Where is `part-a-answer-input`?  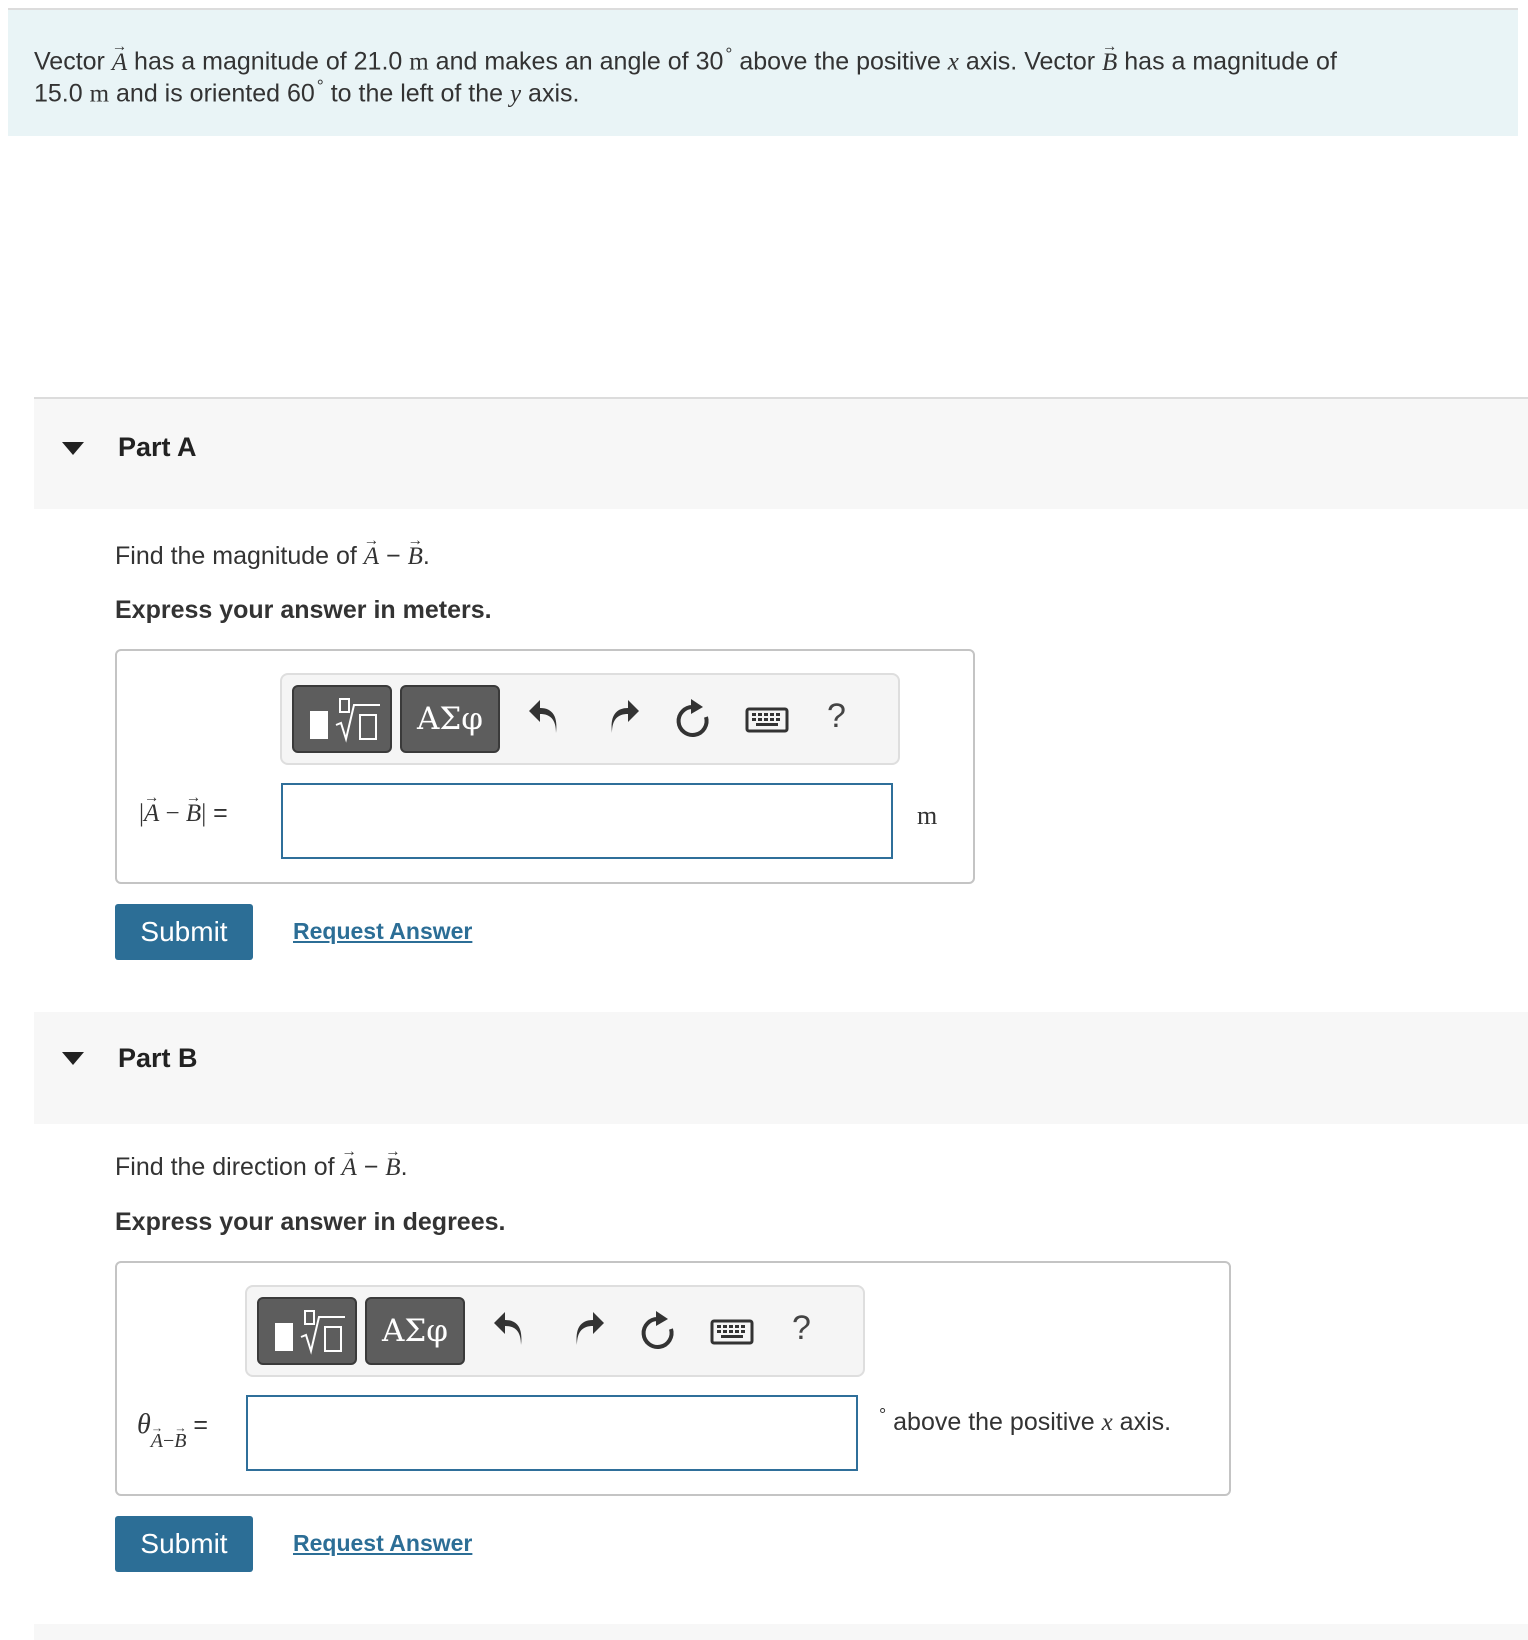 part-a-answer-input is located at coordinates (587, 821).